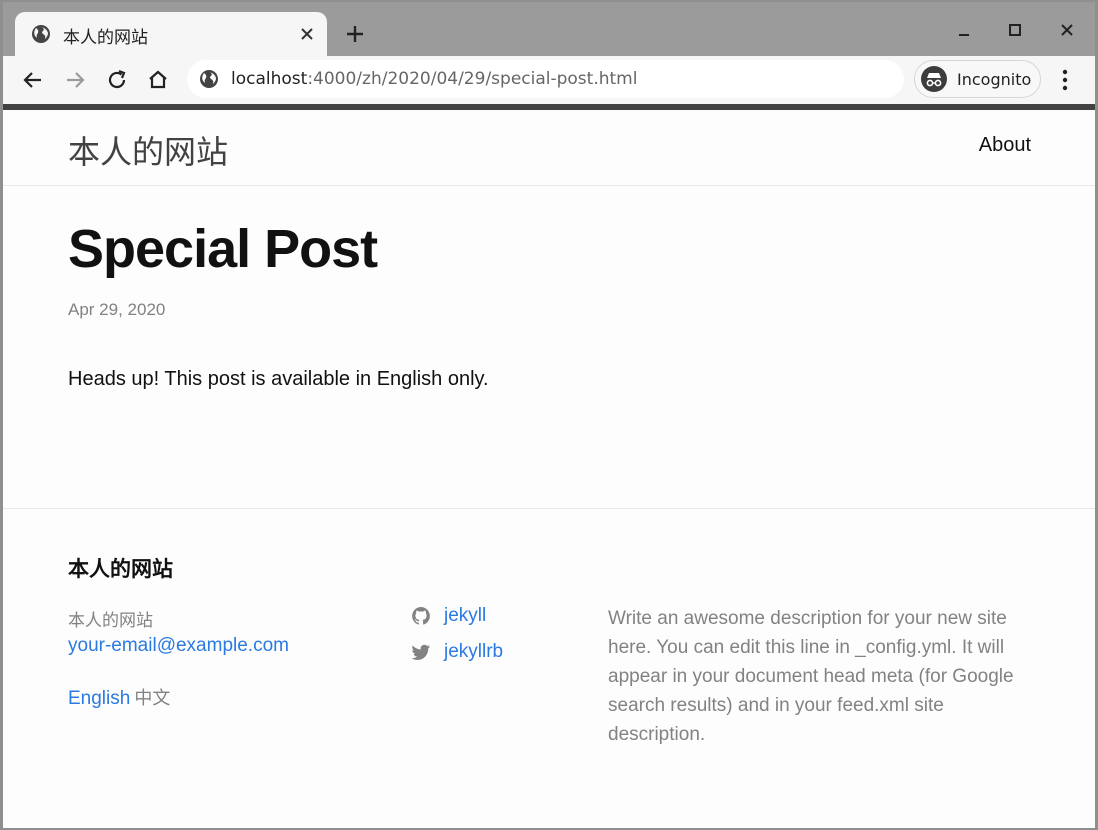 The image size is (1098, 830). I want to click on language-switcher: English 中文, so click(119, 697).